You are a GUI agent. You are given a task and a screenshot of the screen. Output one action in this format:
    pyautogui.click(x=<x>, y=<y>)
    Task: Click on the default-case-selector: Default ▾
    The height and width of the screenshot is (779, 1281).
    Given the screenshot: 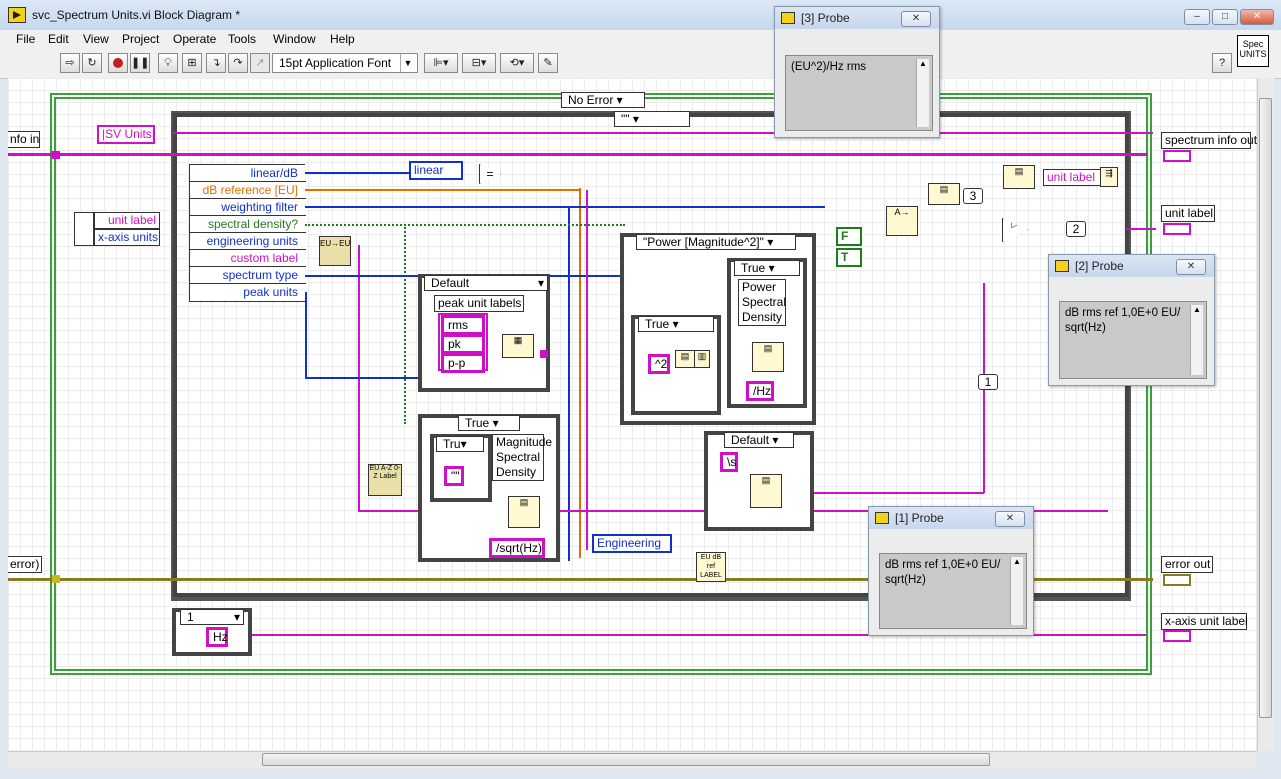 What is the action you would take?
    pyautogui.click(x=759, y=440)
    